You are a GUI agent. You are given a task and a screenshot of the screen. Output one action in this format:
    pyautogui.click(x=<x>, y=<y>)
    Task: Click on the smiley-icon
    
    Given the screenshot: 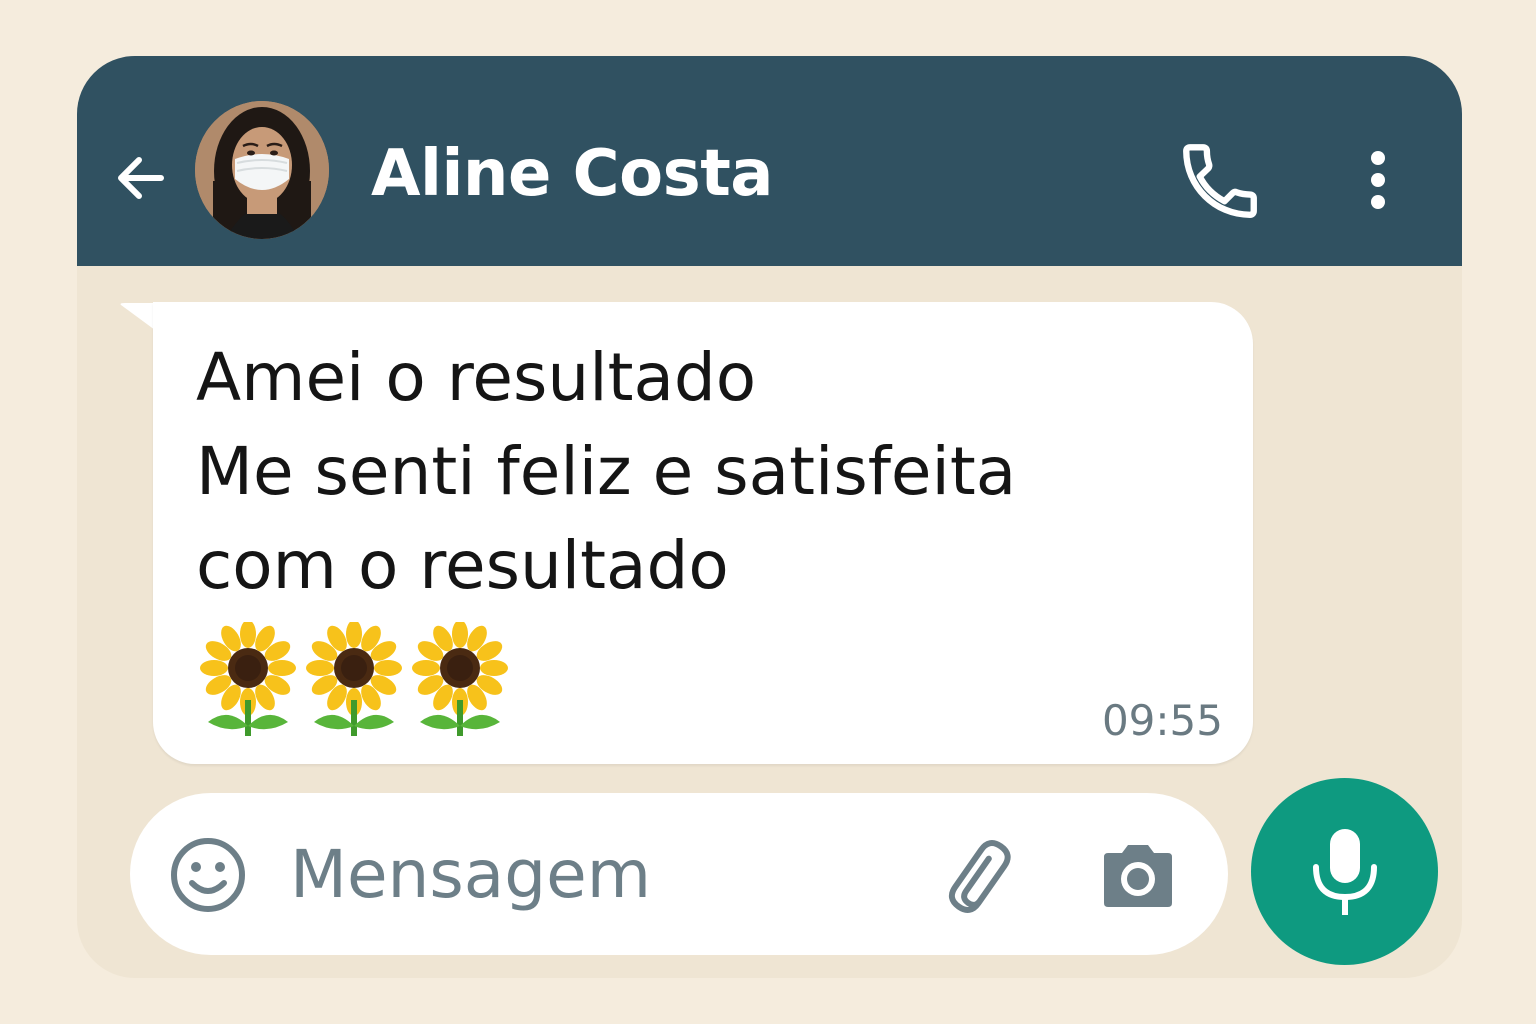 What is the action you would take?
    pyautogui.click(x=208, y=875)
    